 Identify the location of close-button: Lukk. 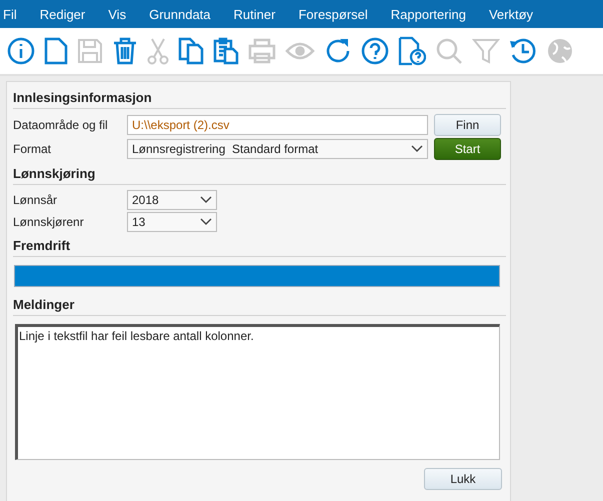
(463, 479).